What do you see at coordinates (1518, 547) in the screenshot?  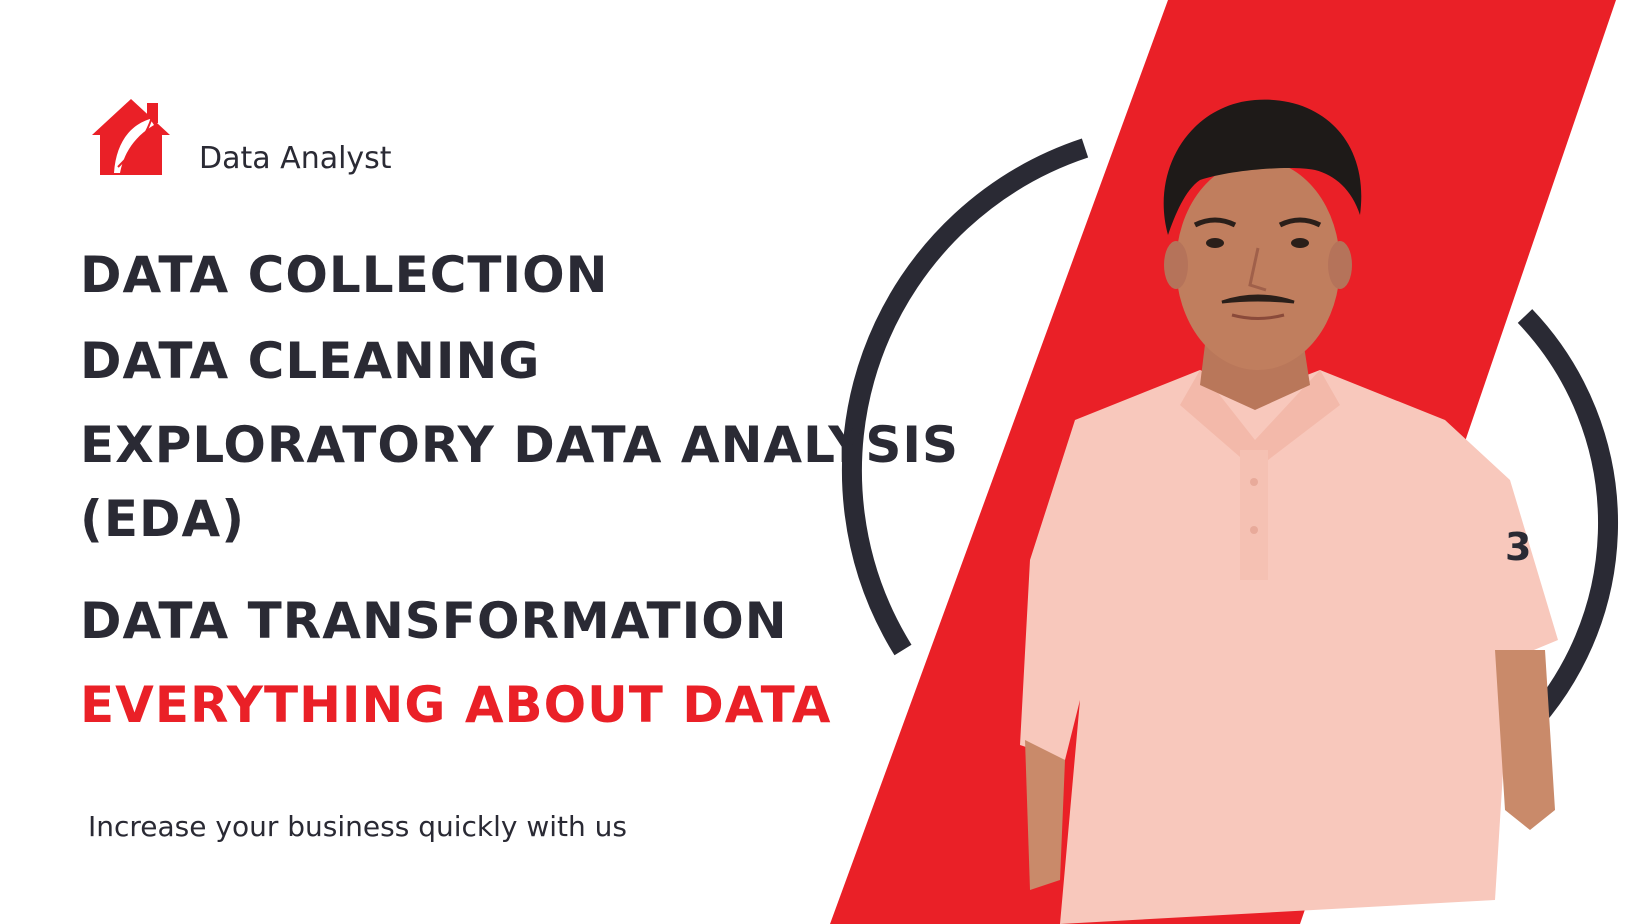 I see `sleeve-number: 3` at bounding box center [1518, 547].